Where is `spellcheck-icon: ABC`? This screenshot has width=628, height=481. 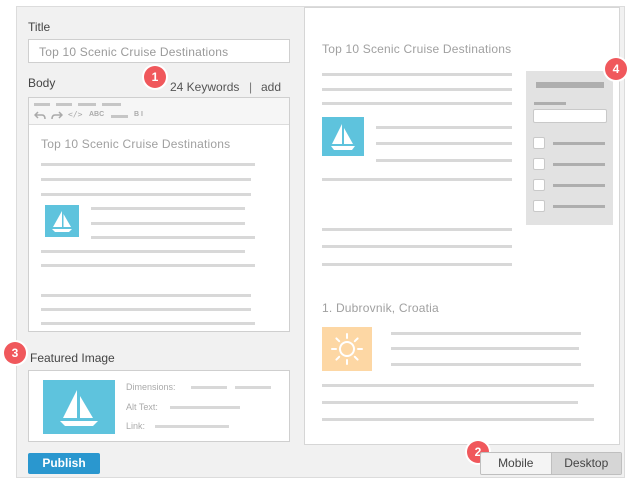
spellcheck-icon: ABC is located at coordinates (96, 114).